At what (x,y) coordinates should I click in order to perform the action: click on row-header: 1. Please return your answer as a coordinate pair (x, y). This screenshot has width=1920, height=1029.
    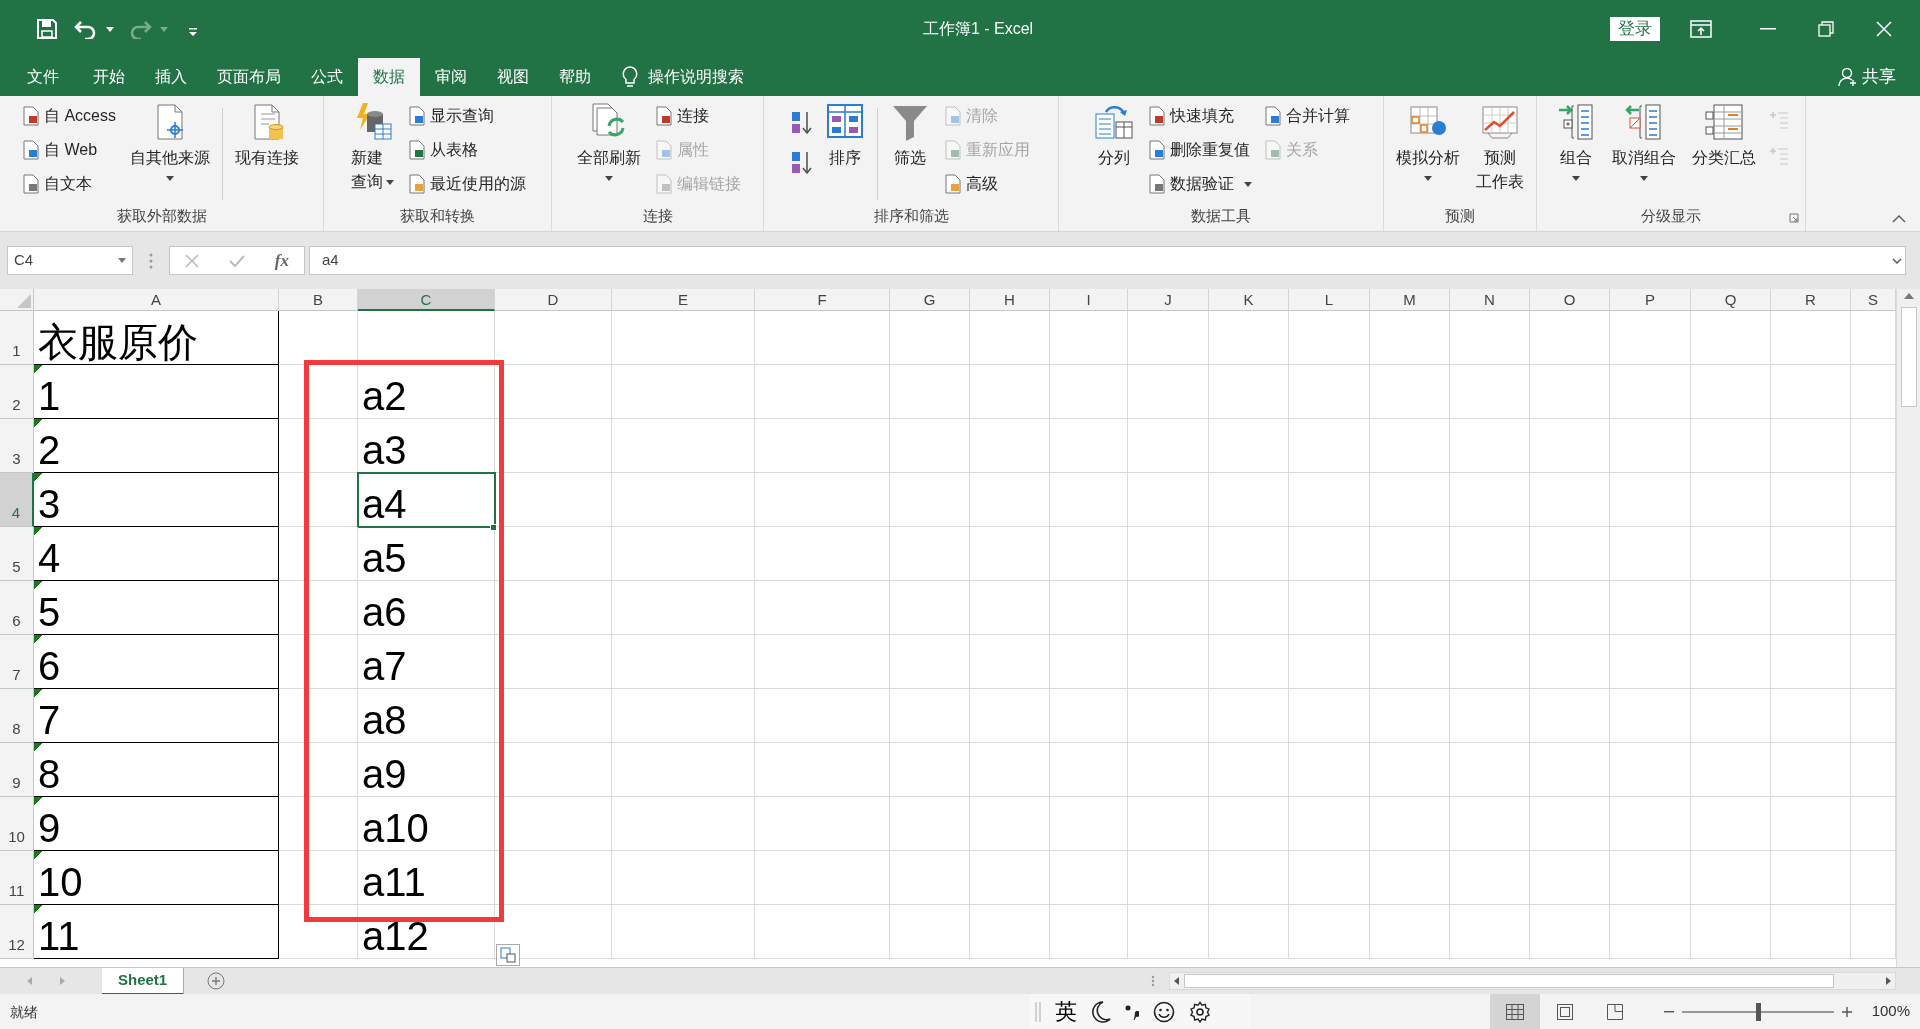
    Looking at the image, I should click on (17, 338).